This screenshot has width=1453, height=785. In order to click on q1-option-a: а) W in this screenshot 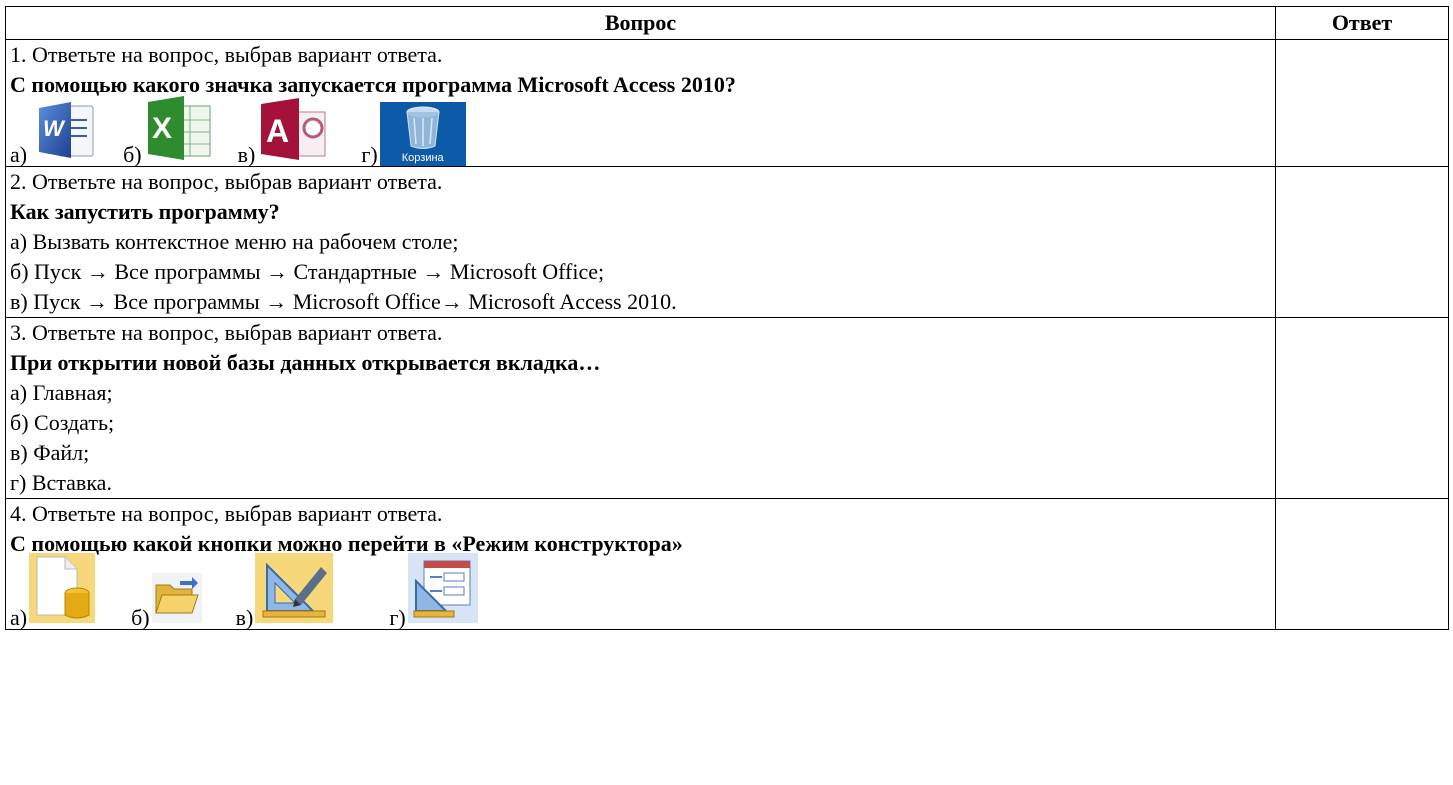, I will do `click(54, 132)`.